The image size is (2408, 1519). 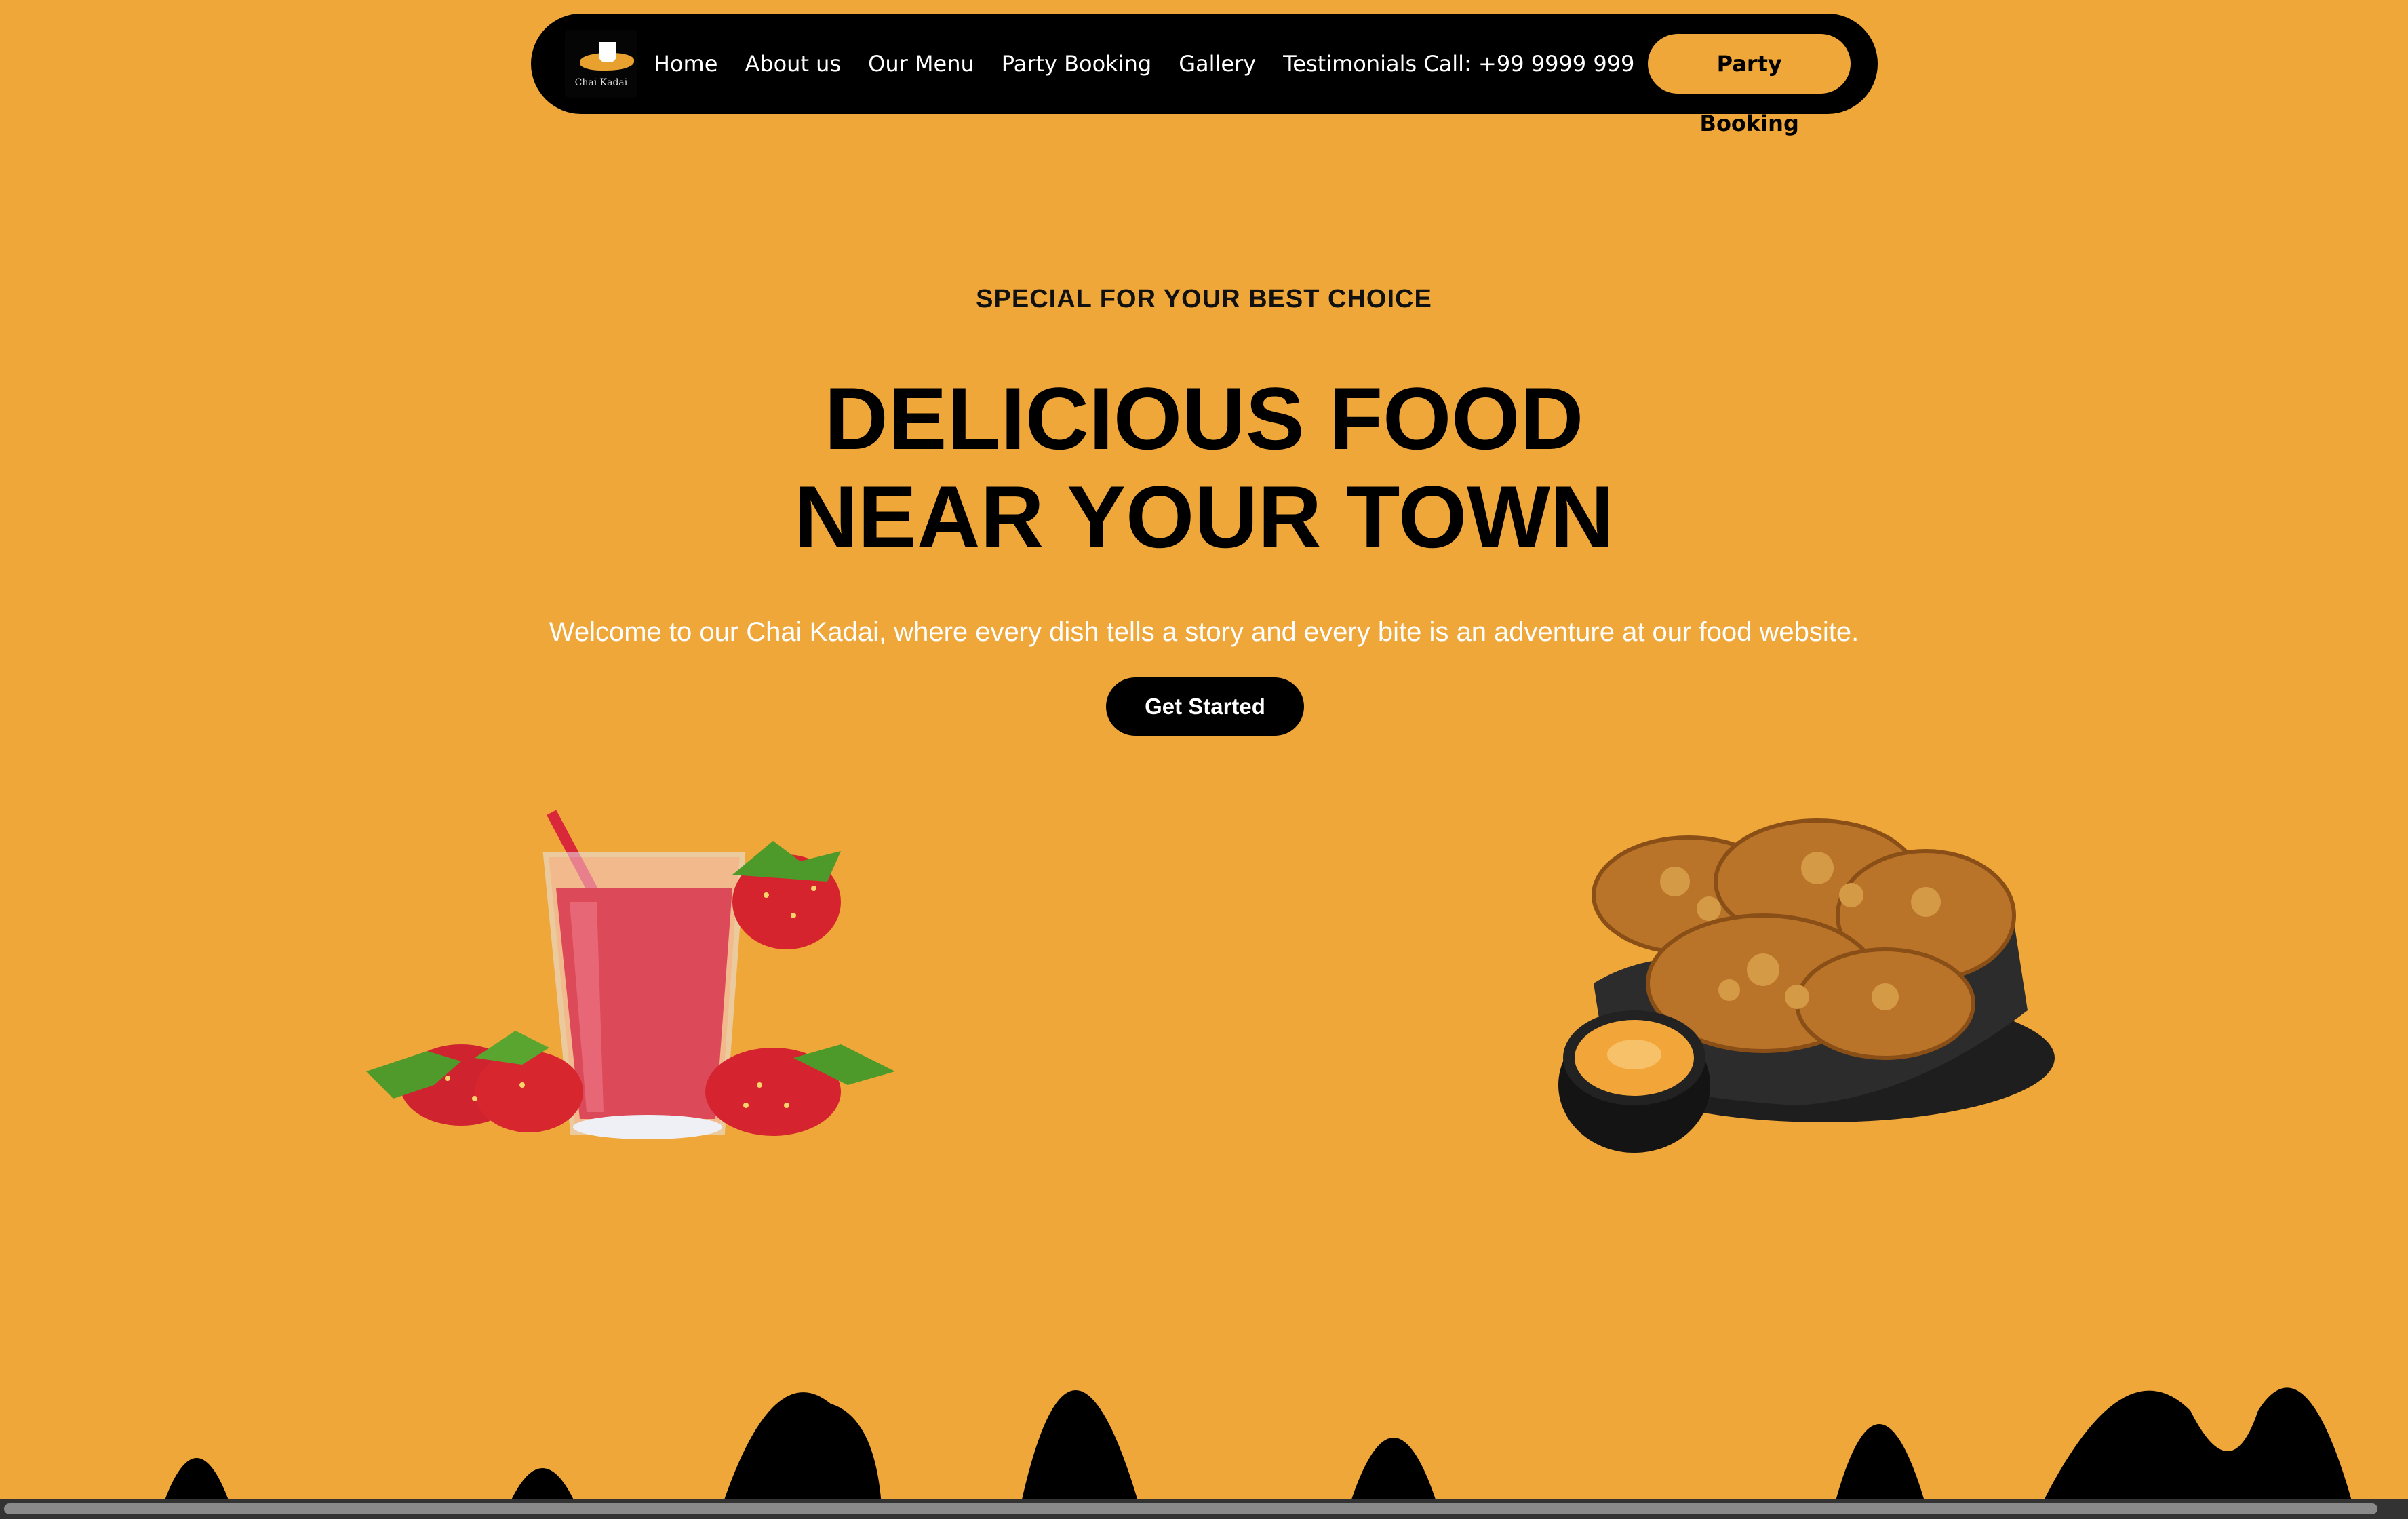 What do you see at coordinates (1204, 299) in the screenshot?
I see `hero-eyebrow: SPECIAL FOR YOUR BEST CHOICE` at bounding box center [1204, 299].